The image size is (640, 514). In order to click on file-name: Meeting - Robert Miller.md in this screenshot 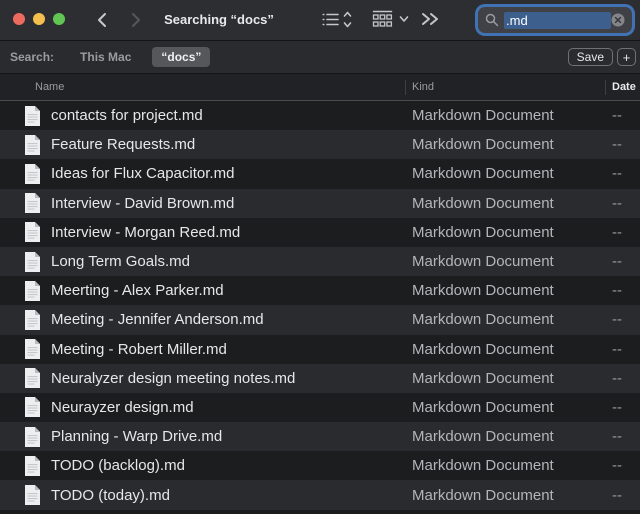, I will do `click(139, 349)`.